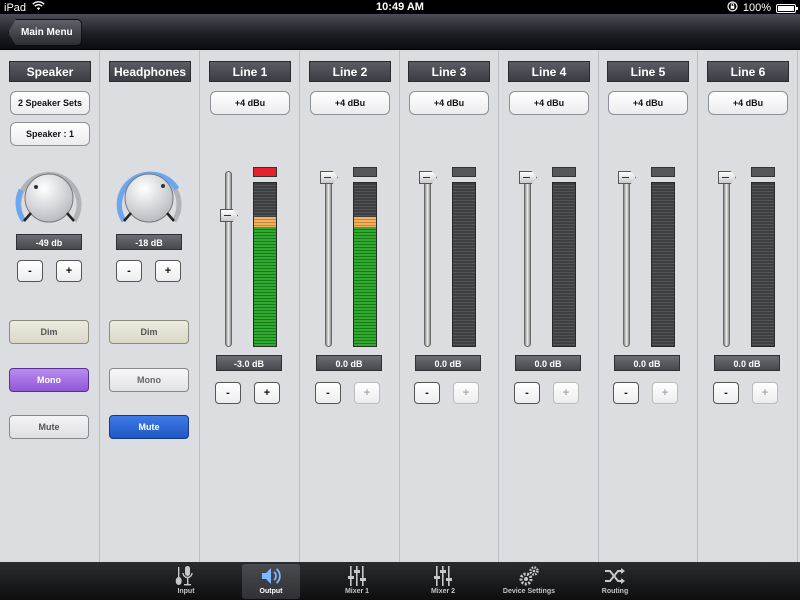 The width and height of the screenshot is (800, 600). Describe the element at coordinates (186, 591) in the screenshot. I see `tab-label: Input` at that location.